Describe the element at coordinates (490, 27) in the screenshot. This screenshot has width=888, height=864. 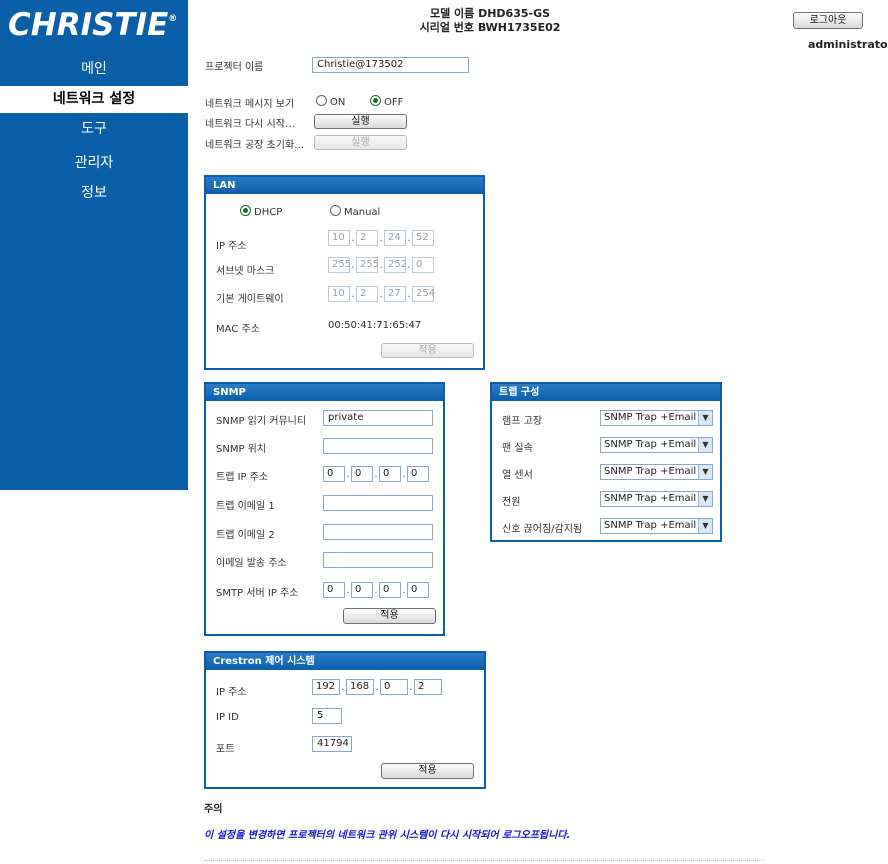
I see `serial-number: 시리얼 번호 BWH1735E02` at that location.